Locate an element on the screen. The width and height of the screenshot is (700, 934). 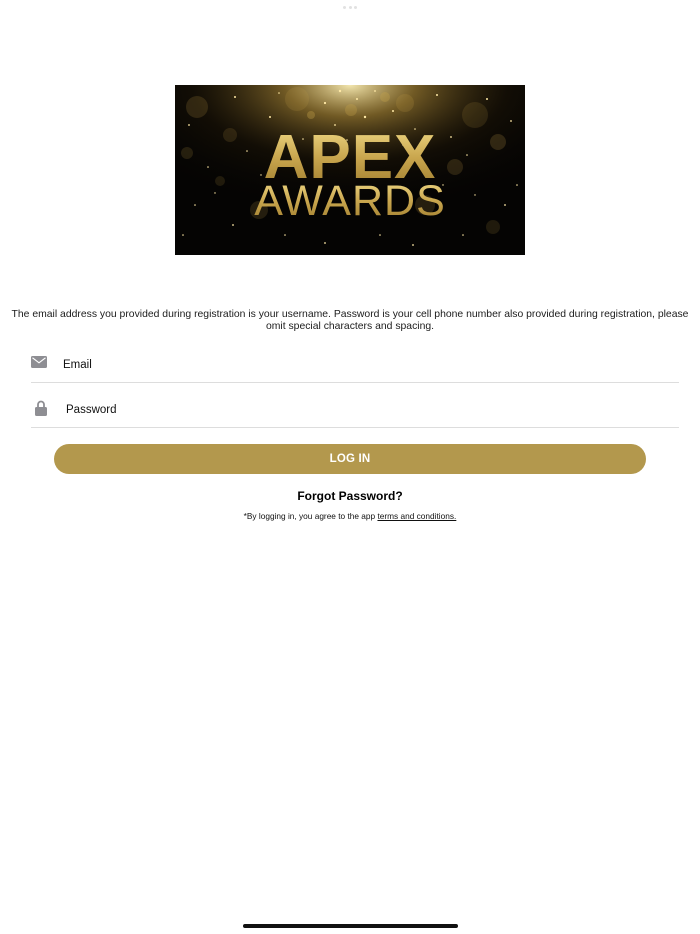
envelope-icon is located at coordinates (39, 362).